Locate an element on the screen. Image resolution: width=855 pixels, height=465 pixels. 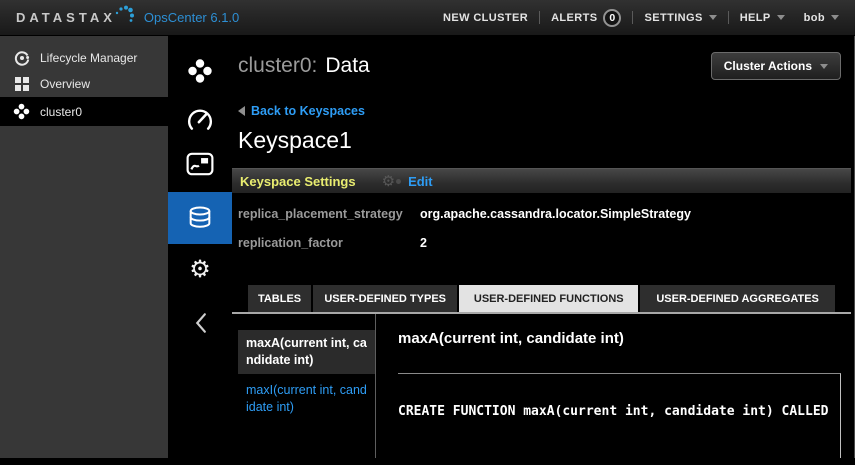
function-list-item-maxi: maxI(current int, candidate int) is located at coordinates (306, 399).